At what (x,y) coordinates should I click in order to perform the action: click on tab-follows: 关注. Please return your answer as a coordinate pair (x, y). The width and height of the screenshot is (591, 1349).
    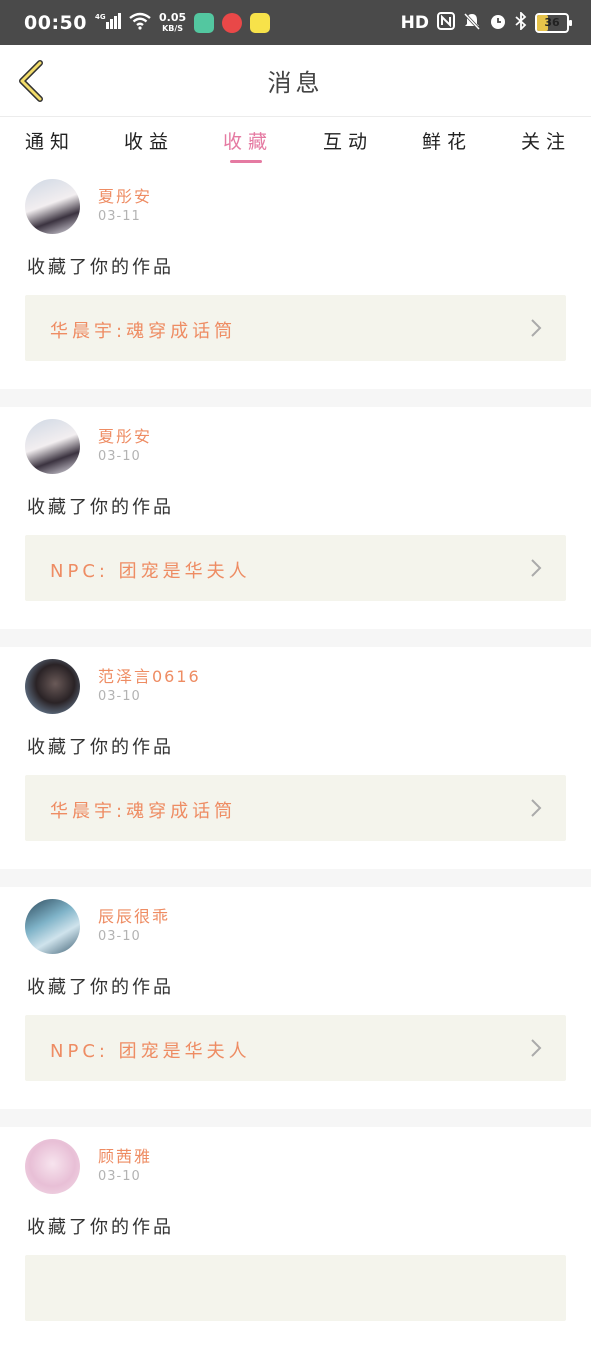
    Looking at the image, I should click on (546, 140).